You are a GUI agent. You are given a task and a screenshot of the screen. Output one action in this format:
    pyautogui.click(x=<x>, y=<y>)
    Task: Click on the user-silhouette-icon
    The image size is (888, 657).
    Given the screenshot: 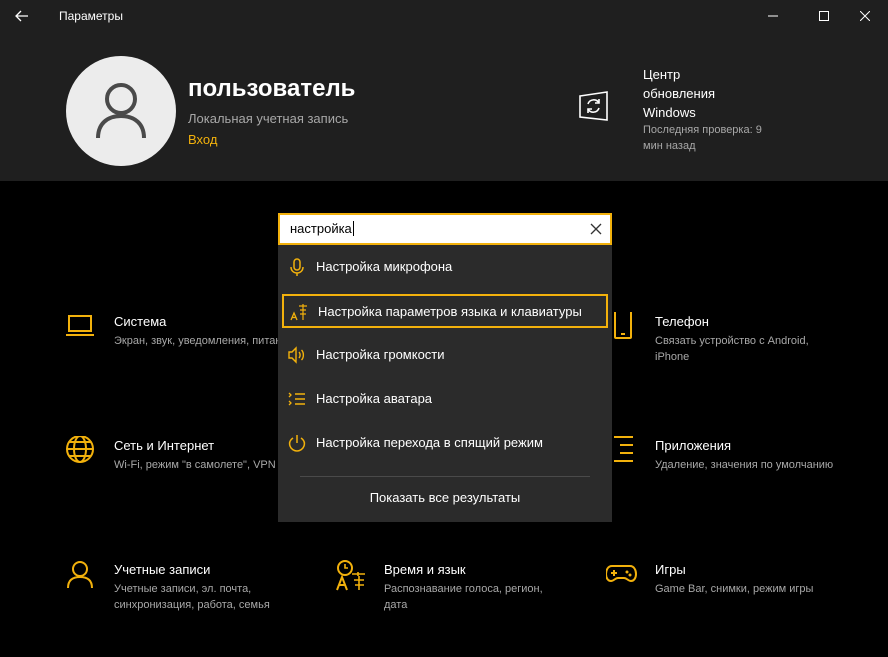 What is the action you would take?
    pyautogui.click(x=121, y=111)
    